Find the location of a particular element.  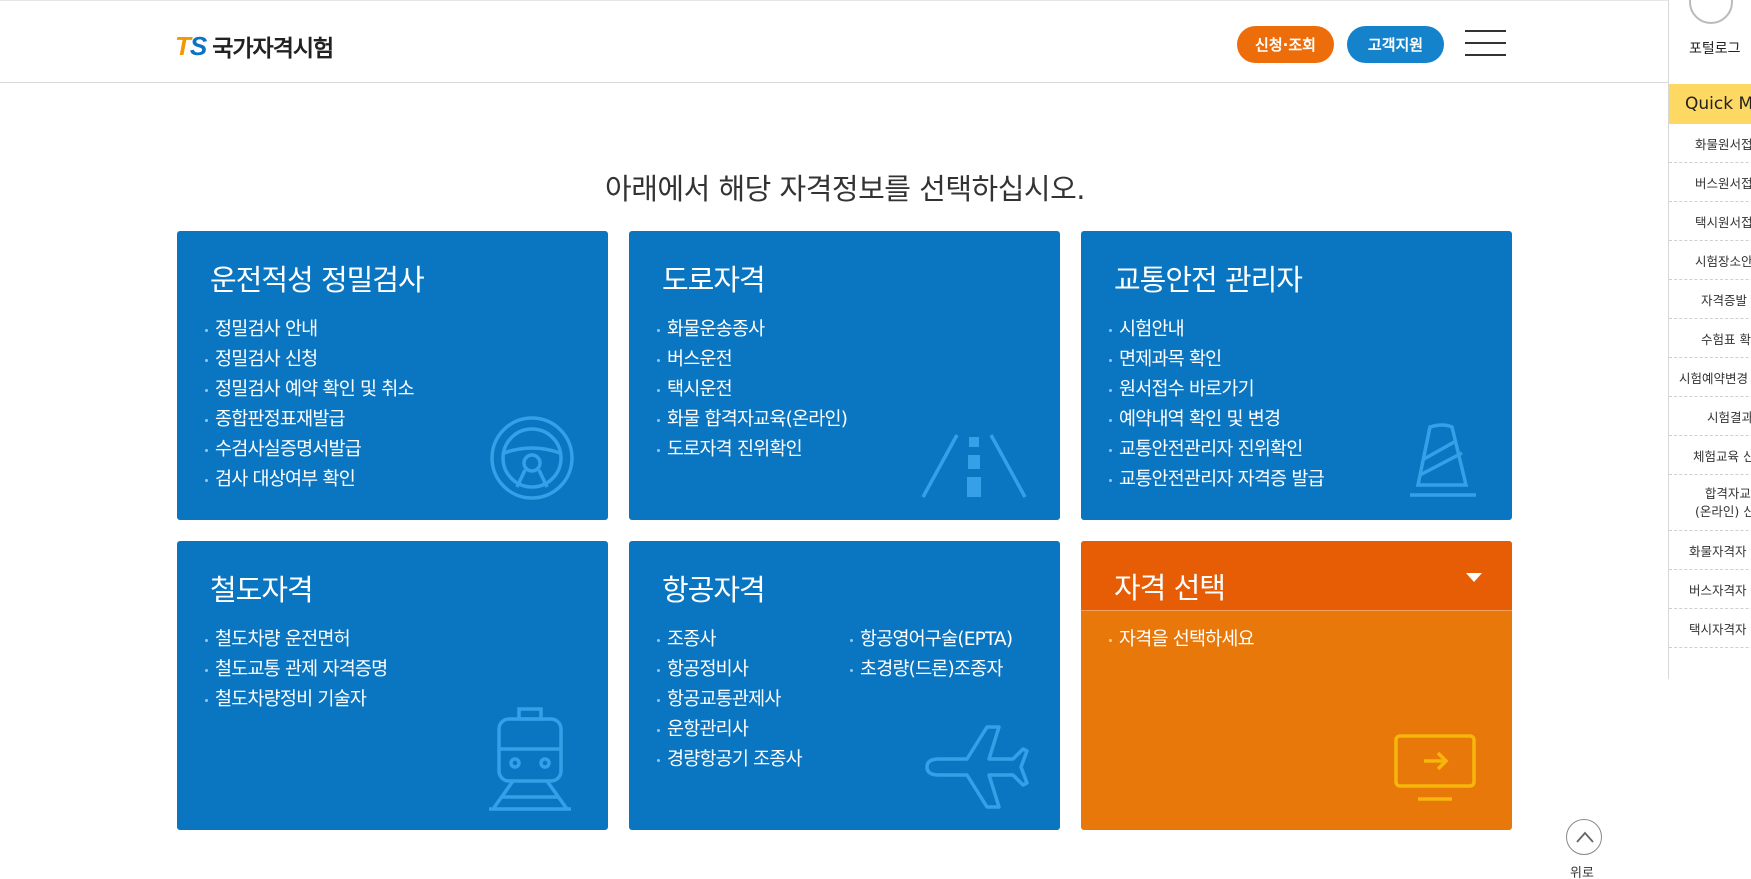

quick-menu-item: 시험결과 is located at coordinates (1710, 416).